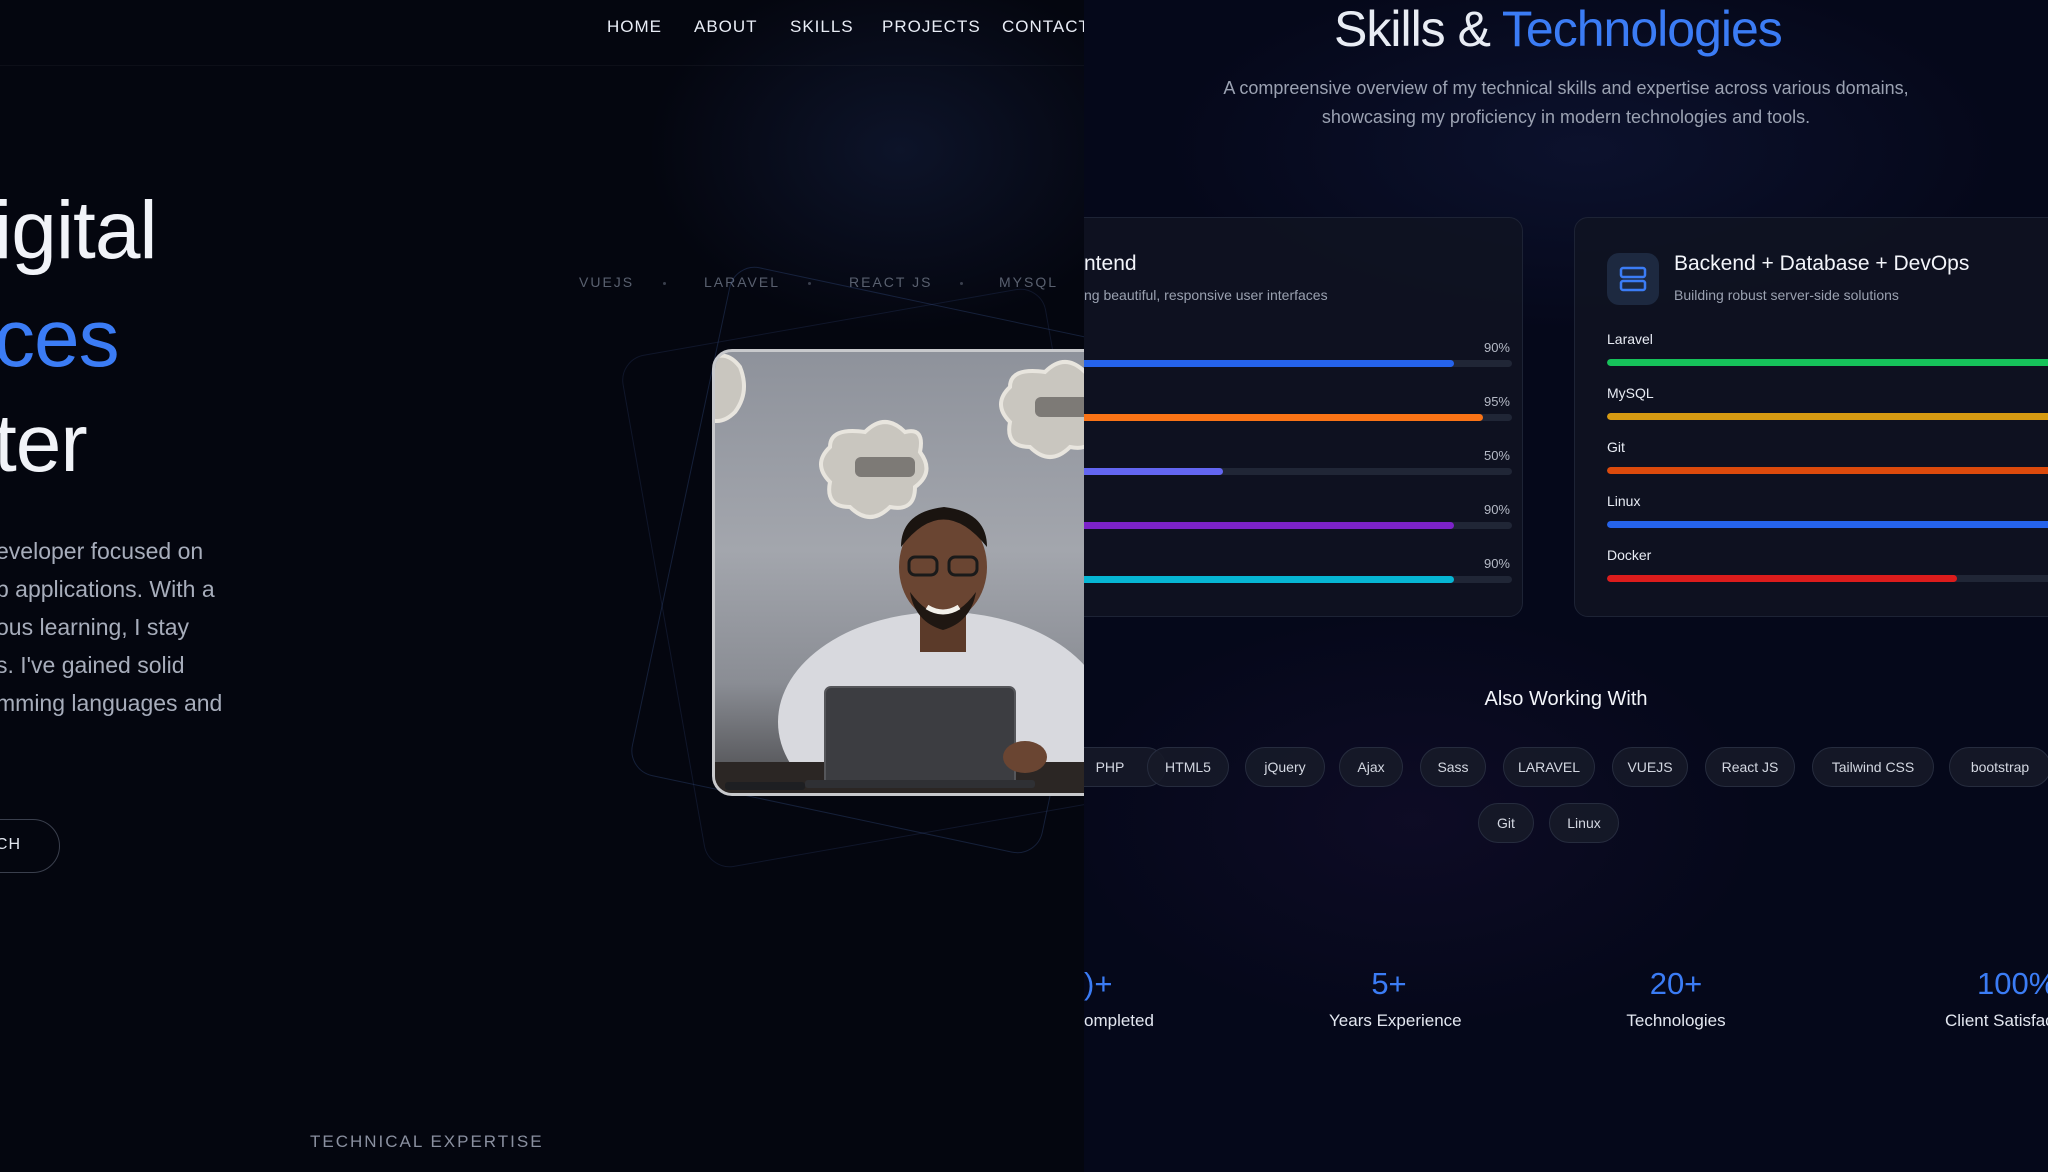 This screenshot has height=1172, width=2048. I want to click on hero-description-line: eveloper focused on, so click(102, 551).